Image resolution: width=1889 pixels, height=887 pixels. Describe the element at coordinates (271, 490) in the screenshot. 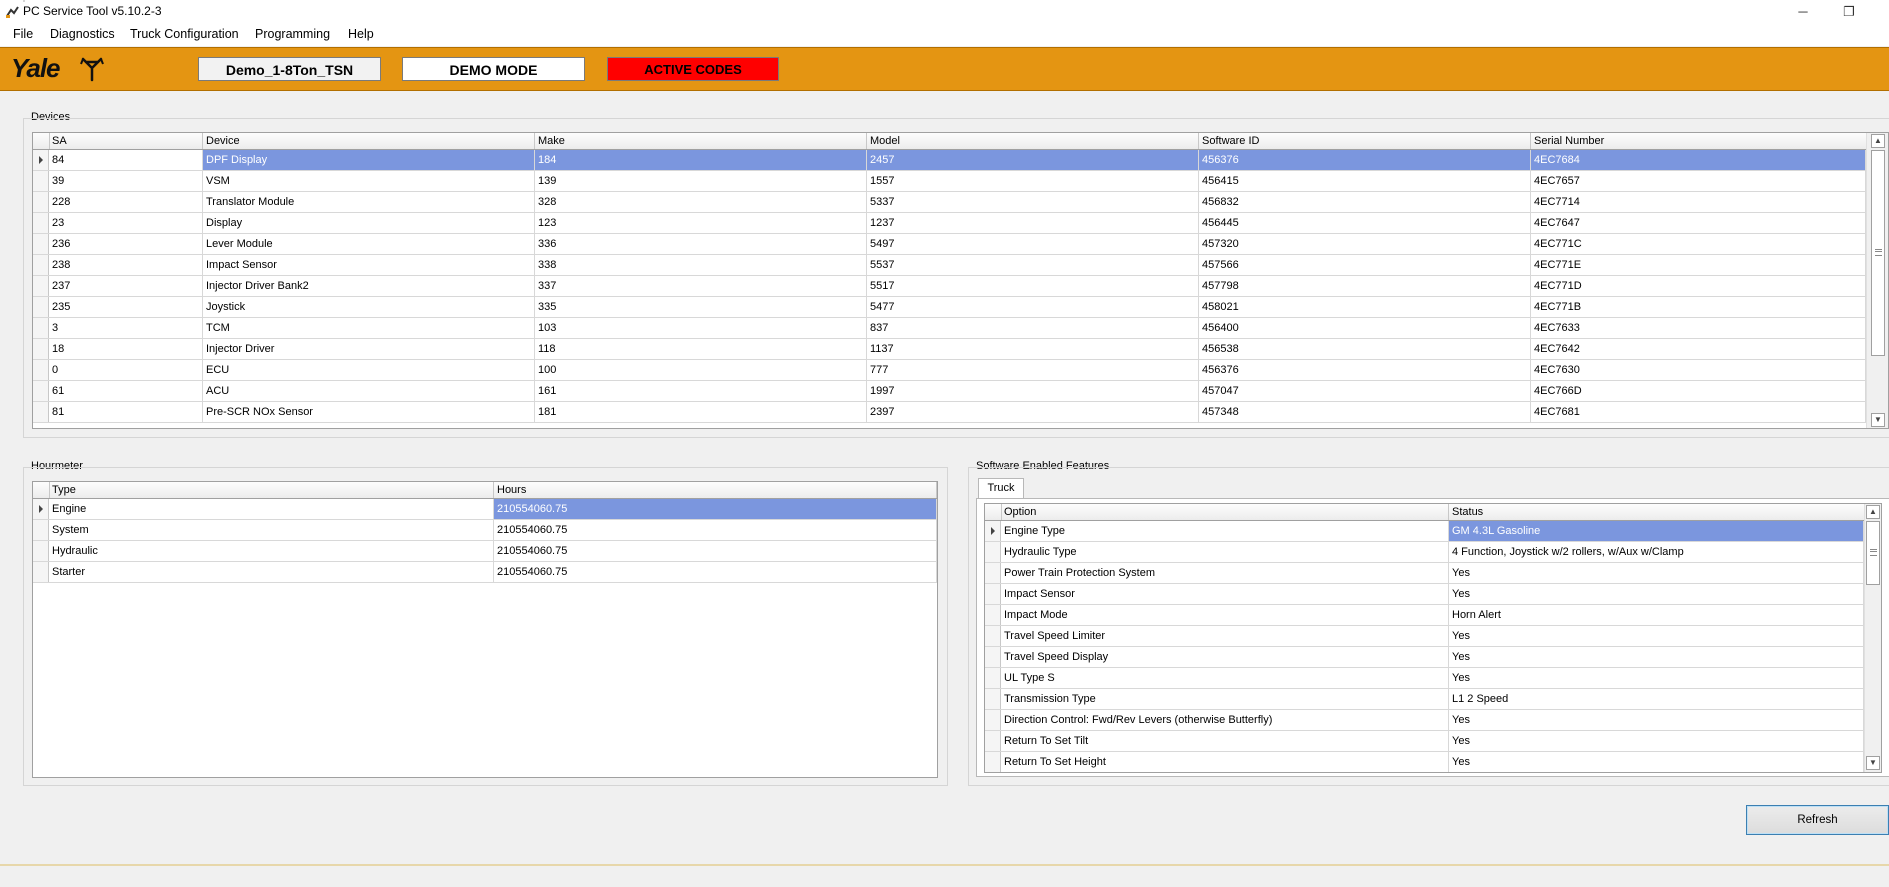

I see `col-header-type: Type` at that location.